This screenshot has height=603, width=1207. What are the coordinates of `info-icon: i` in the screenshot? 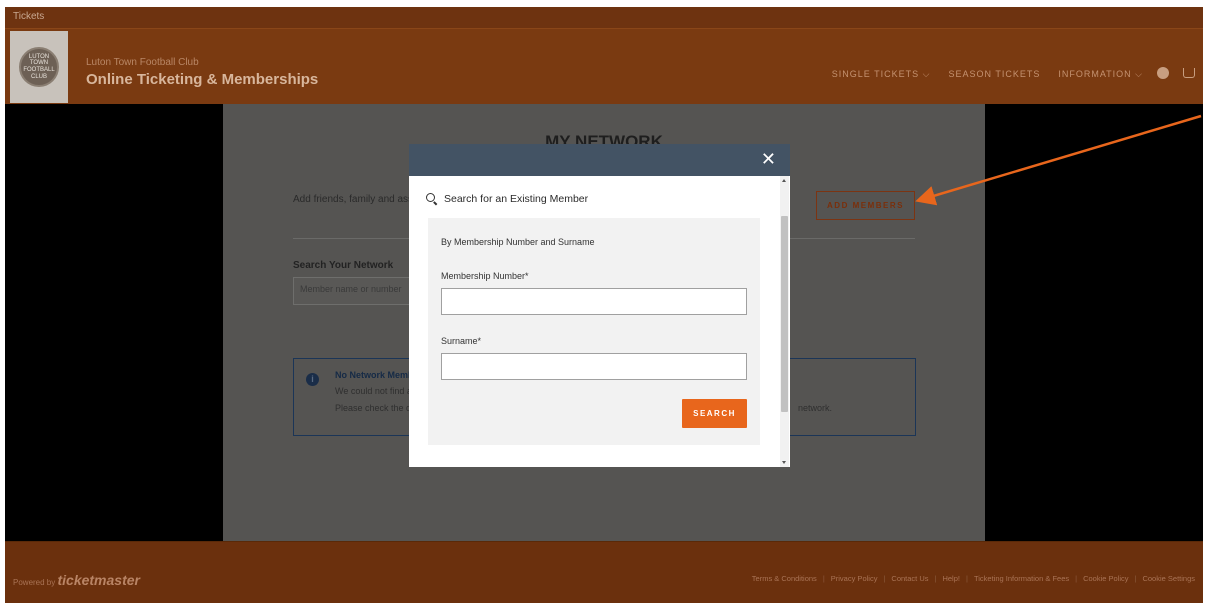 It's located at (312, 379).